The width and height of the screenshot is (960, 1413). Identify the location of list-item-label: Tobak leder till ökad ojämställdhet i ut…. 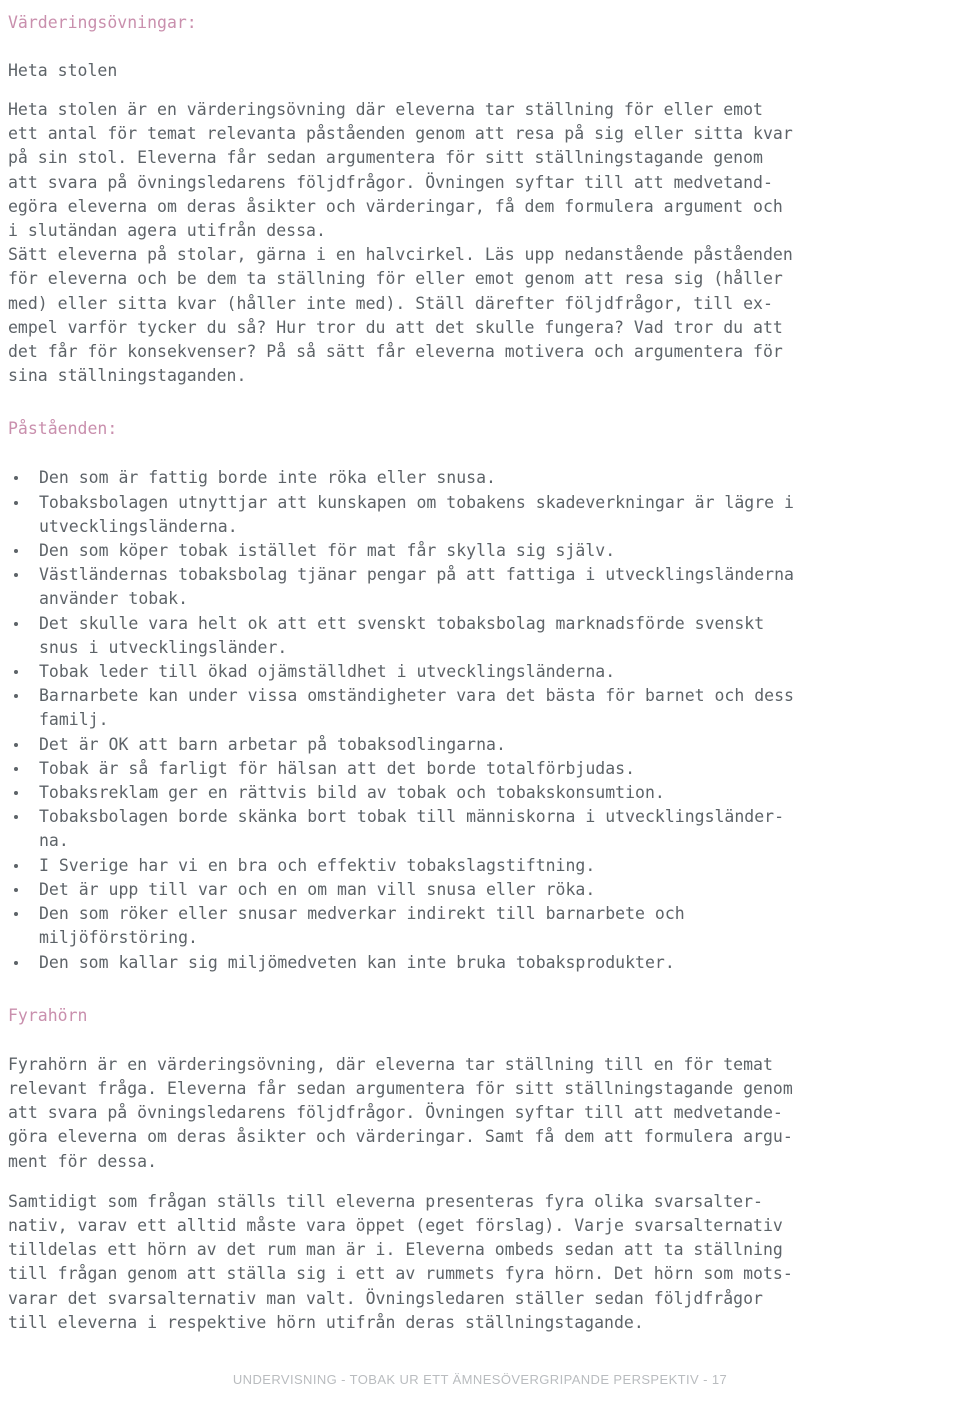
(327, 672).